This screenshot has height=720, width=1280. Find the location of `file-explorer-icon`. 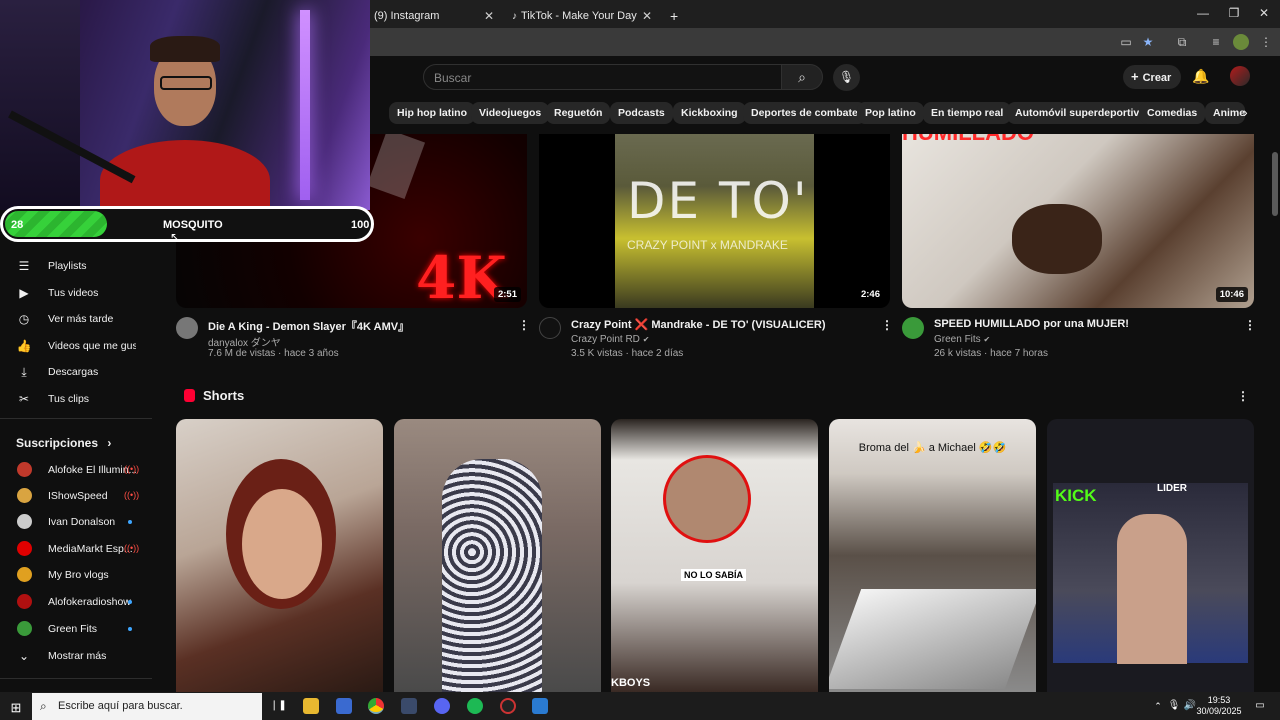

file-explorer-icon is located at coordinates (311, 706).